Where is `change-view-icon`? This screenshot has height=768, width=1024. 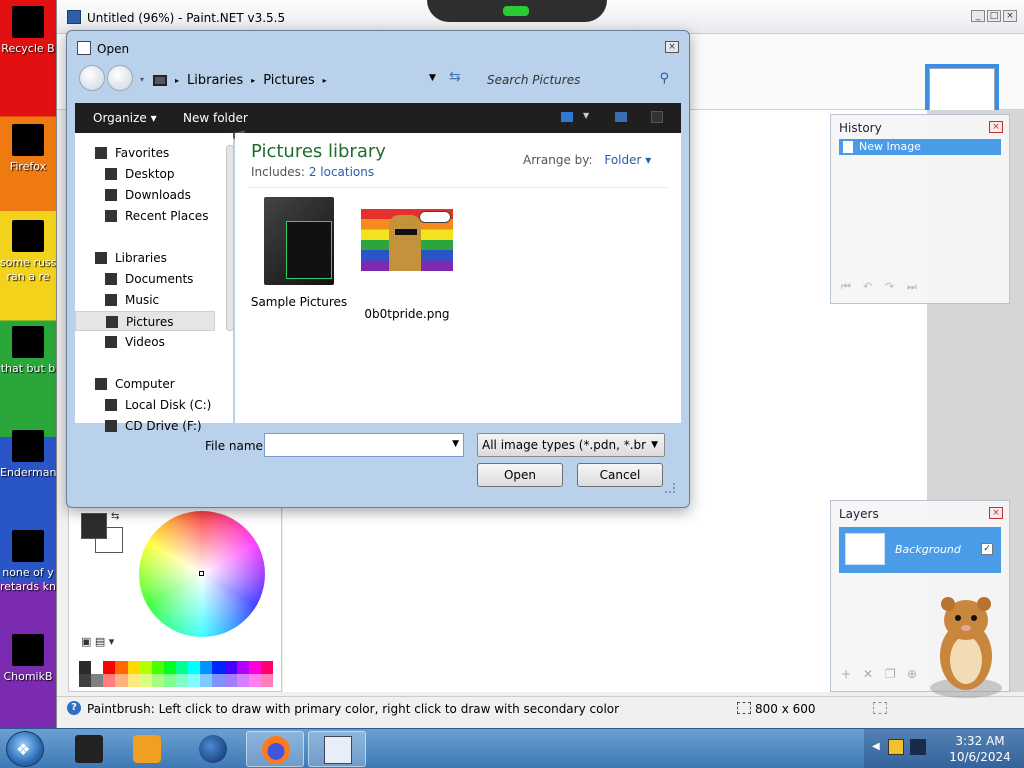 change-view-icon is located at coordinates (567, 117).